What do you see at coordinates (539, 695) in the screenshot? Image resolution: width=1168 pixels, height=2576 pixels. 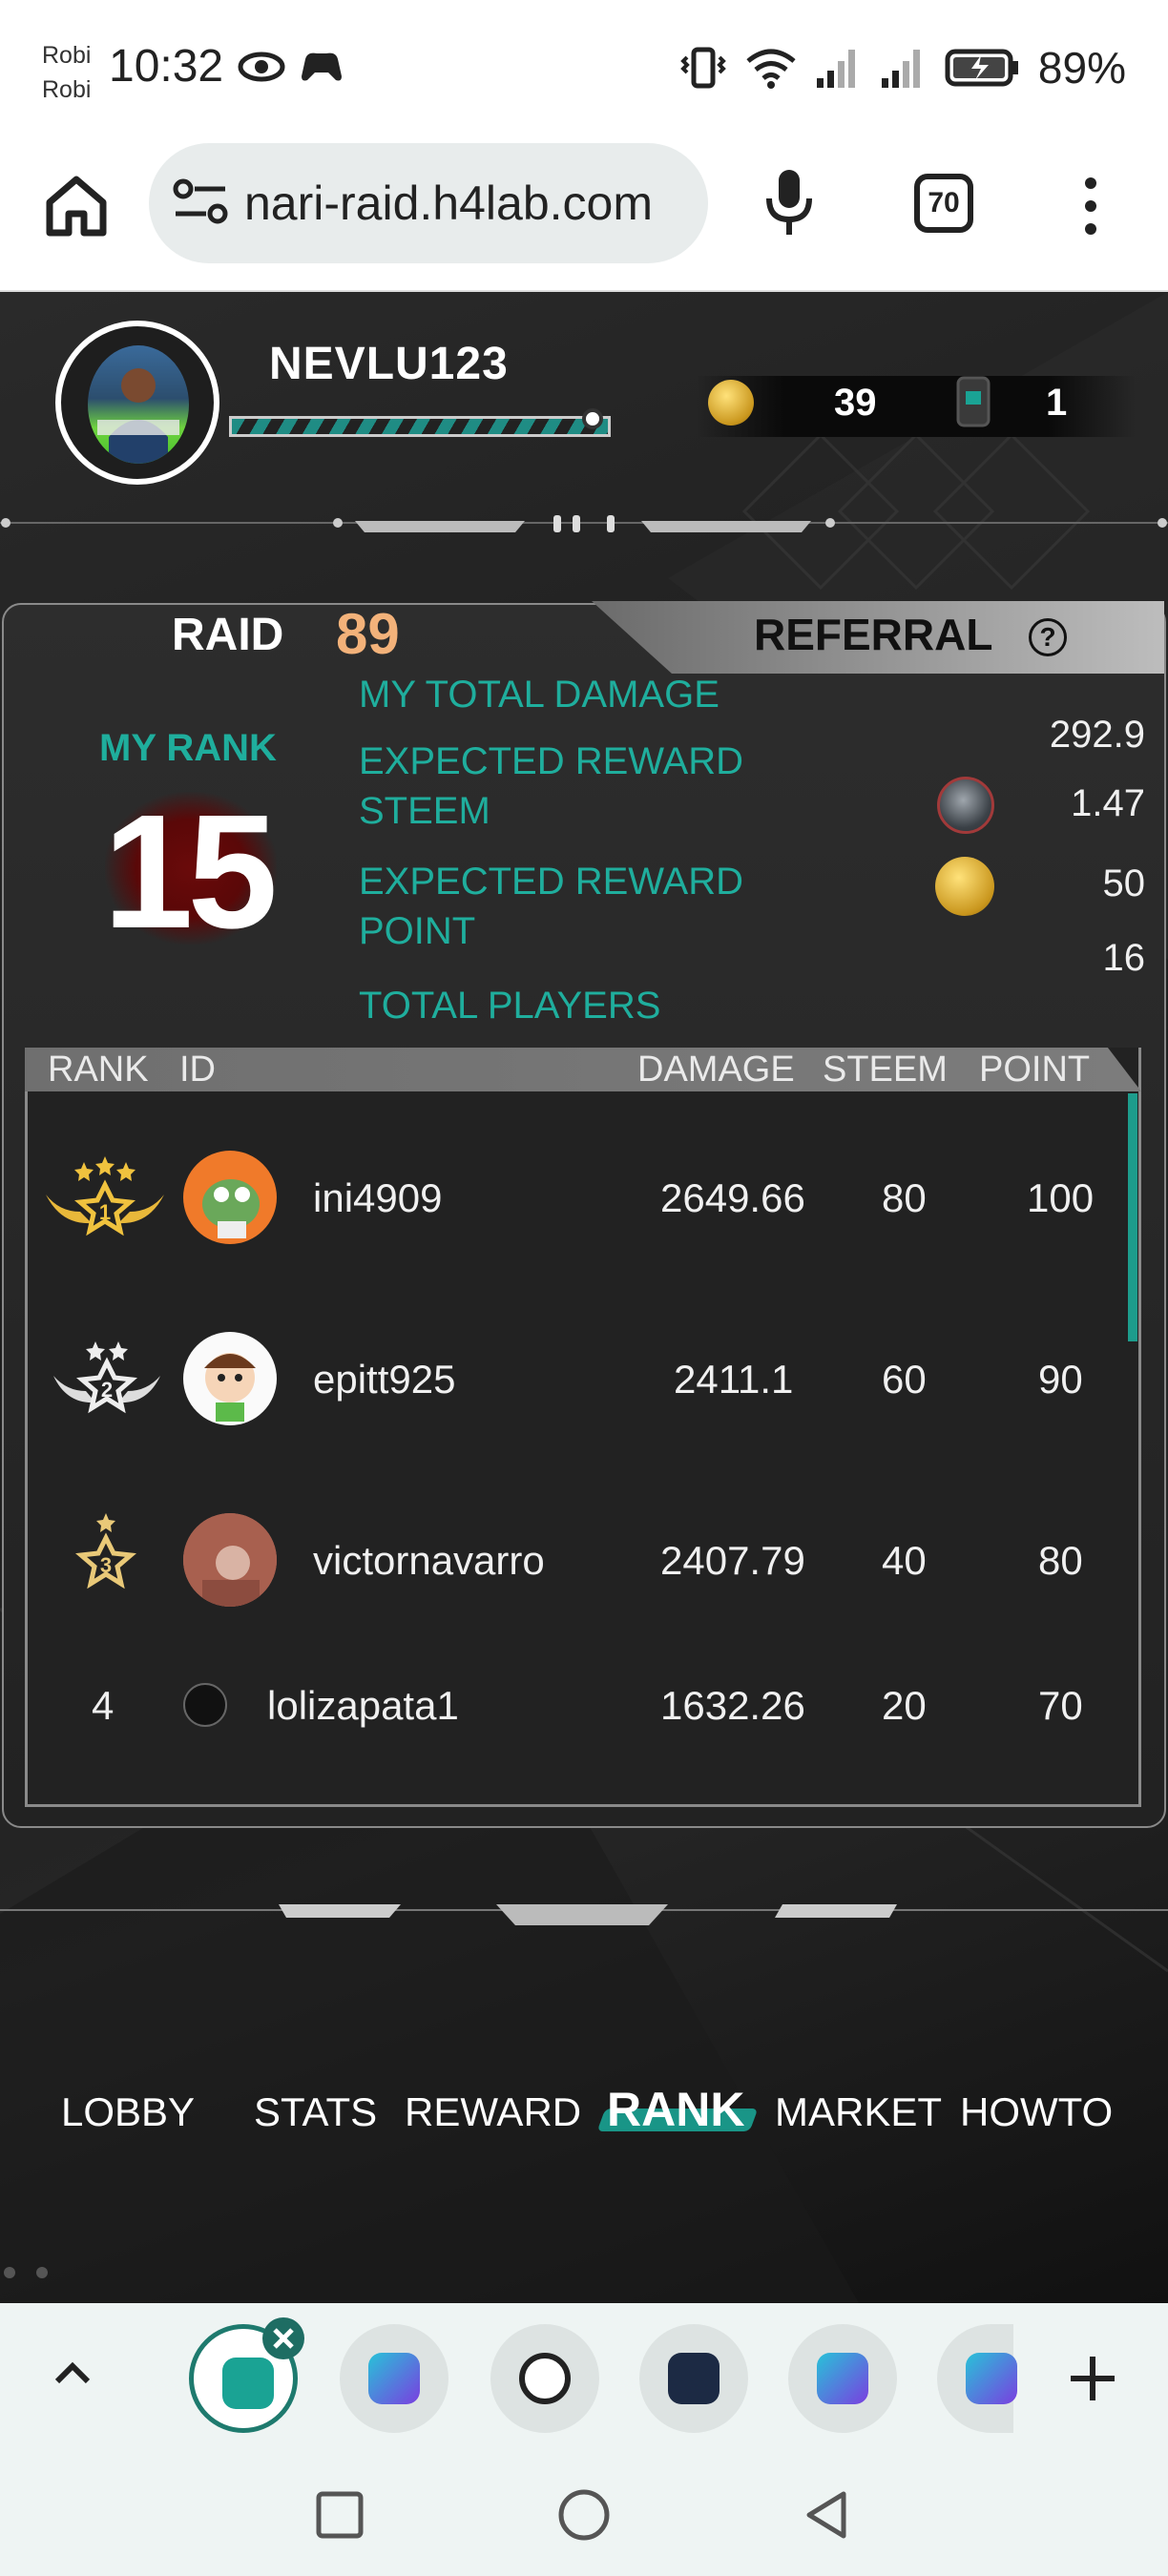 I see `total-damage-label: MY TOTAL DAMAGE` at bounding box center [539, 695].